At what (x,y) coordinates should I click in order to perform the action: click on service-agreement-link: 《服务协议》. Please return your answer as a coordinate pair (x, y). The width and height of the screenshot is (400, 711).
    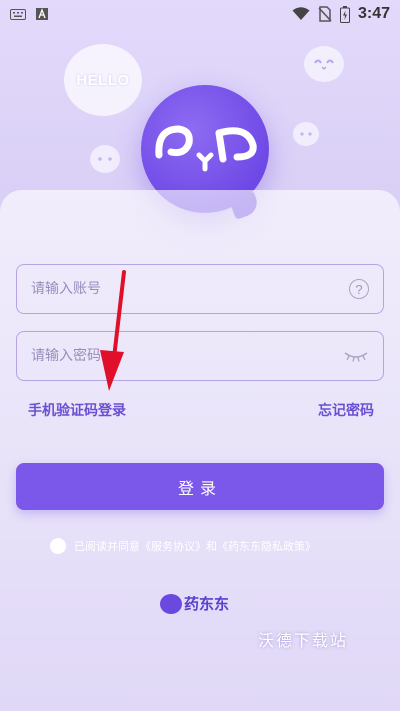
    Looking at the image, I should click on (173, 546).